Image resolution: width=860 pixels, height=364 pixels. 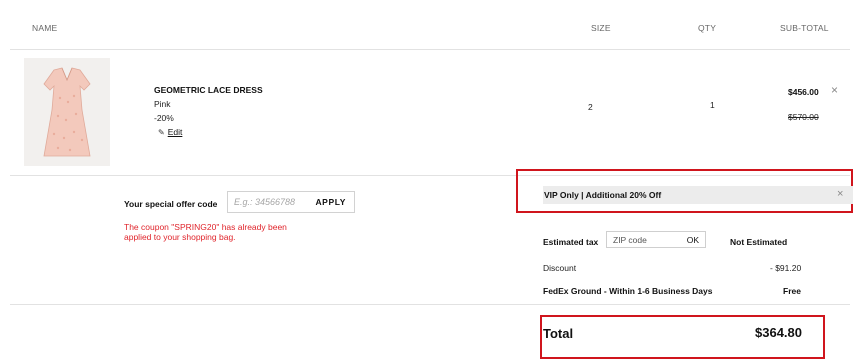 I want to click on column-header-name: NAME, so click(x=45, y=28).